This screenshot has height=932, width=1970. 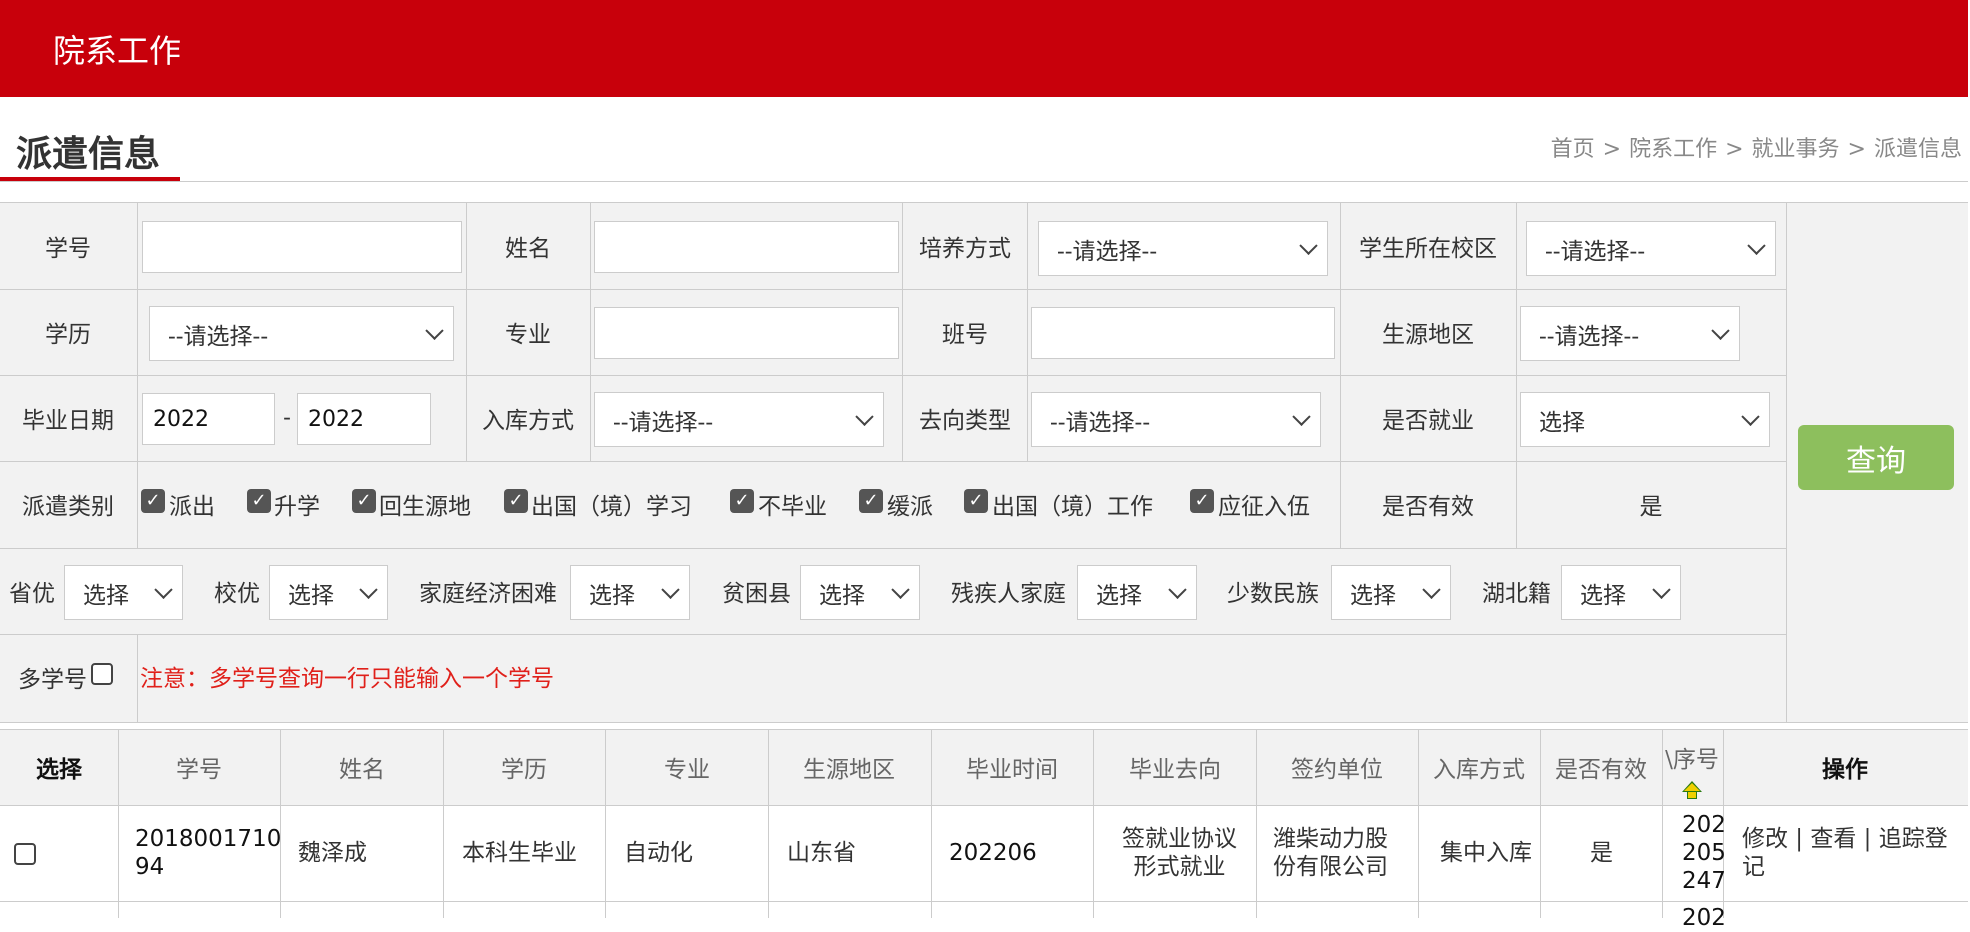 What do you see at coordinates (488, 594) in the screenshot?
I see `financial-hardship-label: 家庭经济困难` at bounding box center [488, 594].